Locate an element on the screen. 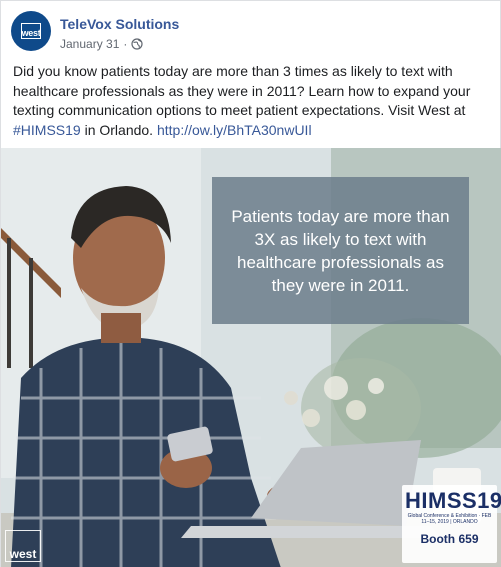  himss-logo-title: HIMSS19 is located at coordinates (453, 500).